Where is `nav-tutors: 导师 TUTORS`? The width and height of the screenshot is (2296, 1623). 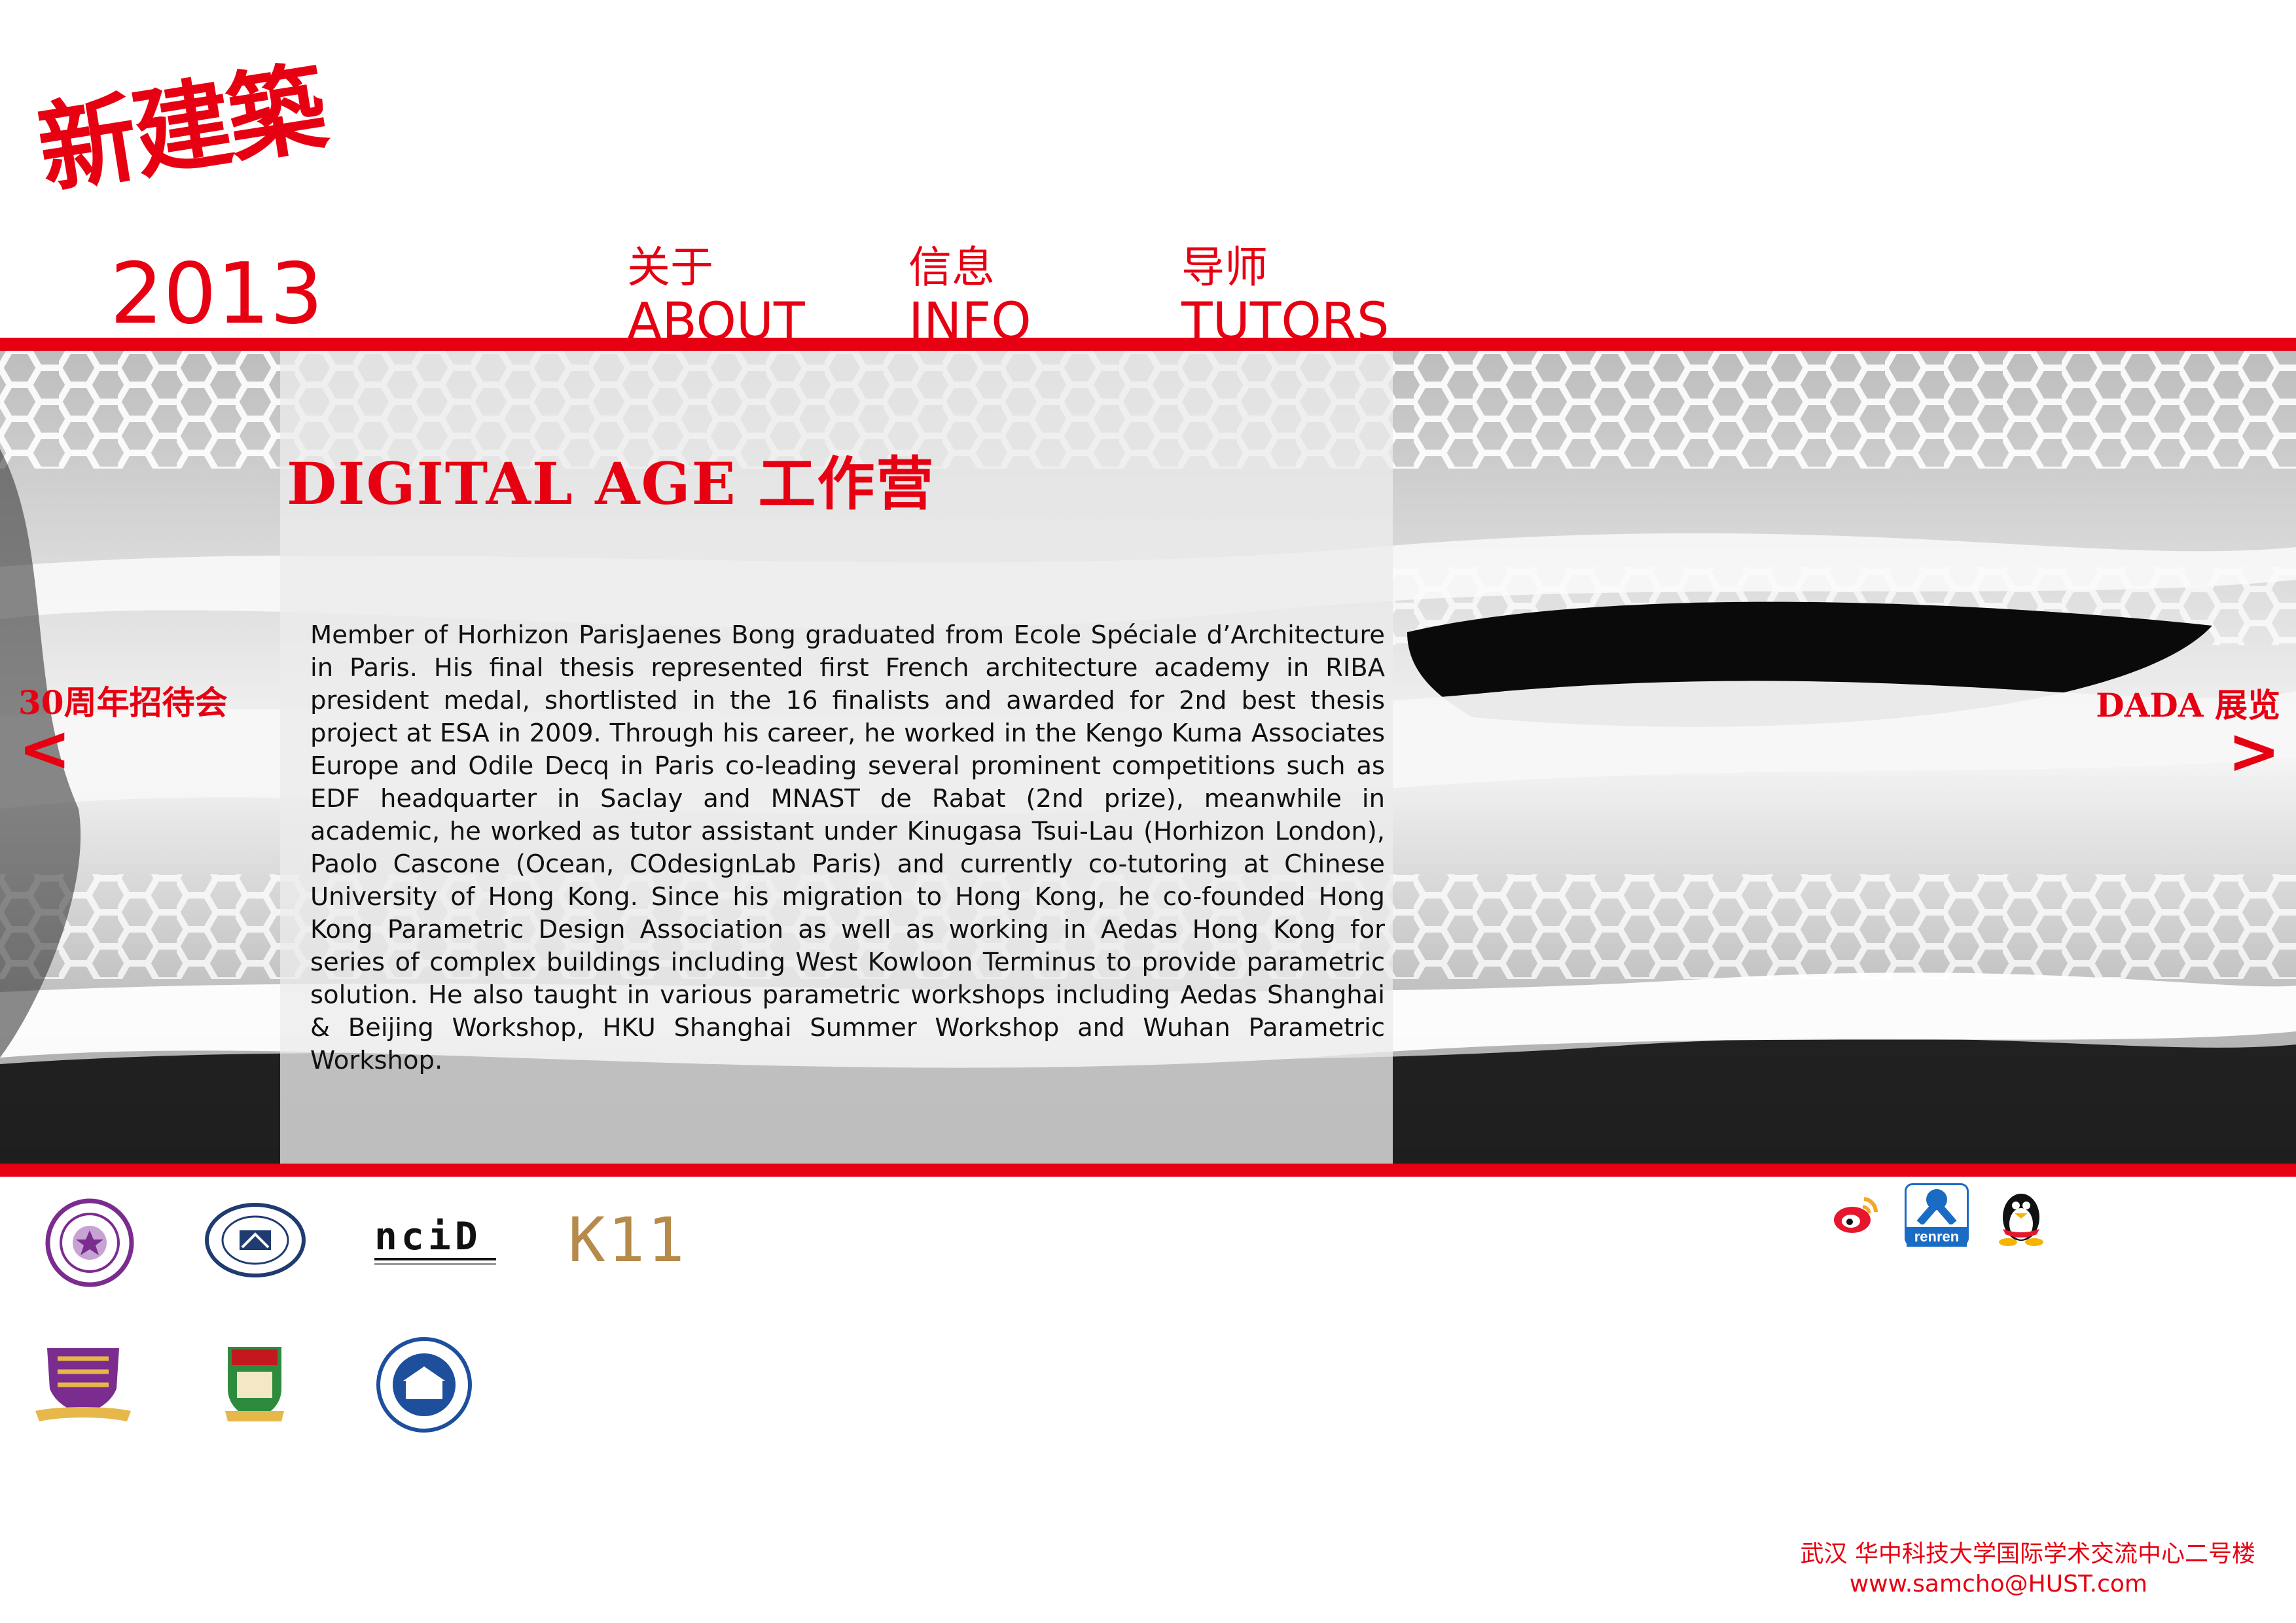
nav-tutors: 导师 TUTORS is located at coordinates (1285, 295).